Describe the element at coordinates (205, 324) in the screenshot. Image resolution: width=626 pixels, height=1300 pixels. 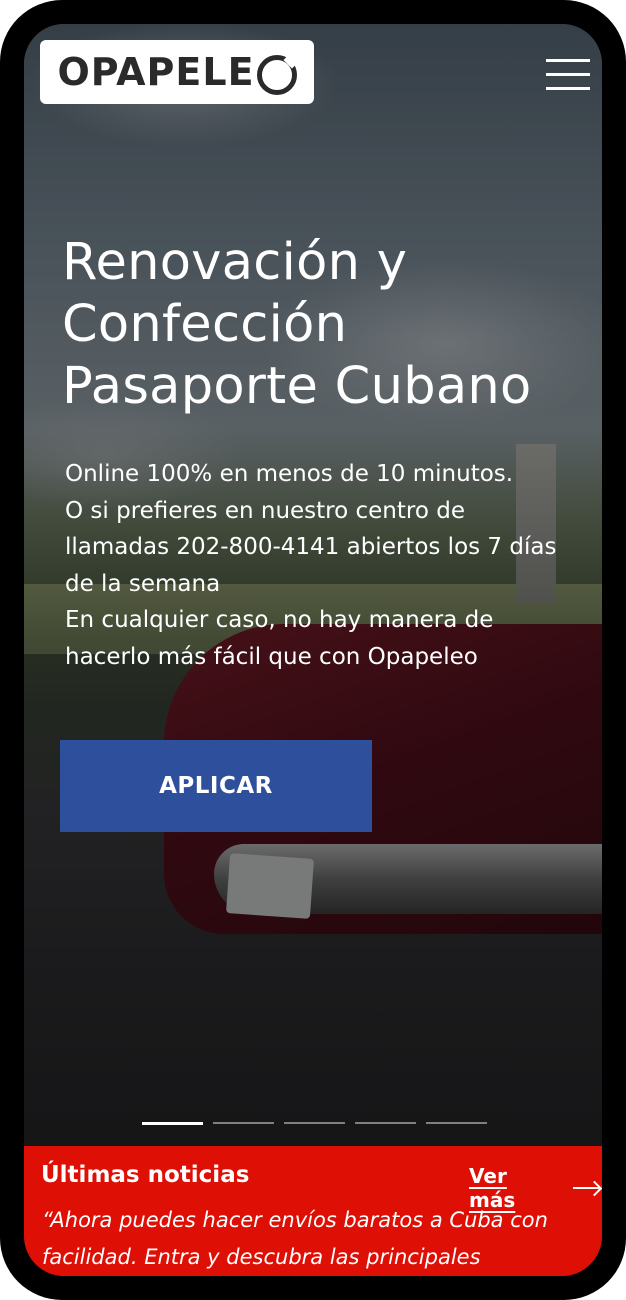
I see `hero-title-line: Confección` at that location.